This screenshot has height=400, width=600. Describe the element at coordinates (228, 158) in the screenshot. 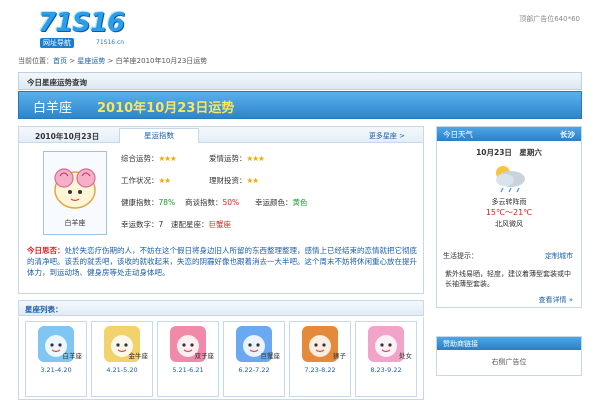

I see `stat-love-label: 爱情运势：` at that location.